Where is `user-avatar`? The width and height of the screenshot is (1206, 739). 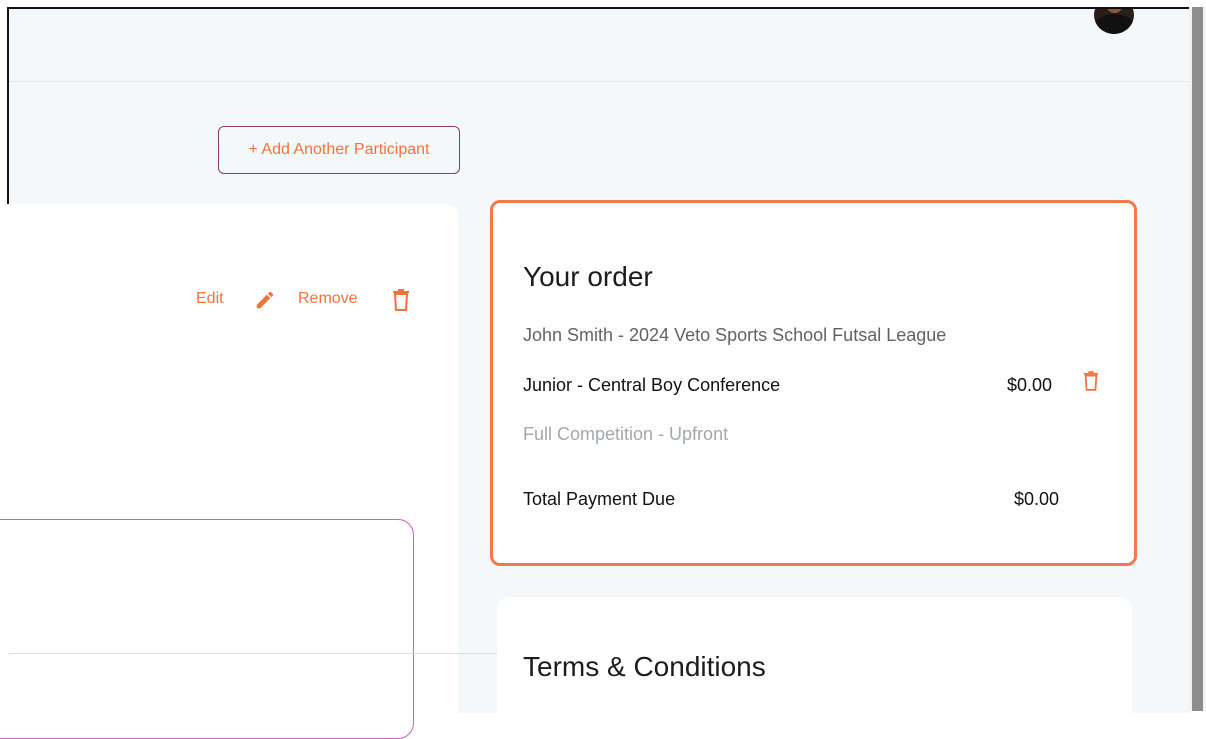 user-avatar is located at coordinates (1114, 21).